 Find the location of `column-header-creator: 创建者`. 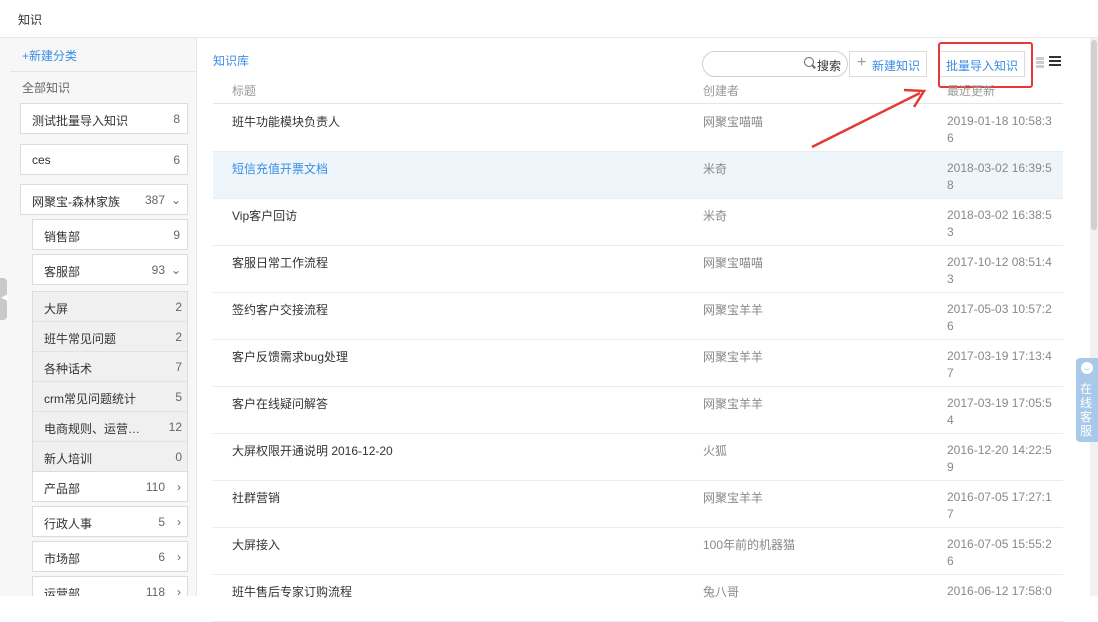

column-header-creator: 创建者 is located at coordinates (721, 90).